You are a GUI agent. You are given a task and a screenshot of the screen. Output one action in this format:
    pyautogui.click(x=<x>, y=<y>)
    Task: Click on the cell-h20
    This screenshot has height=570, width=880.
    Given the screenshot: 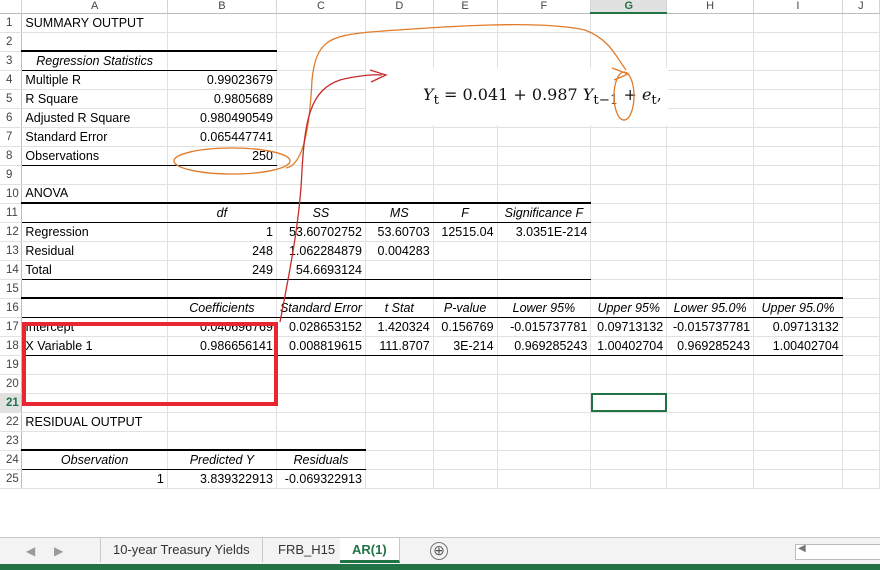 What is the action you would take?
    pyautogui.click(x=710, y=384)
    